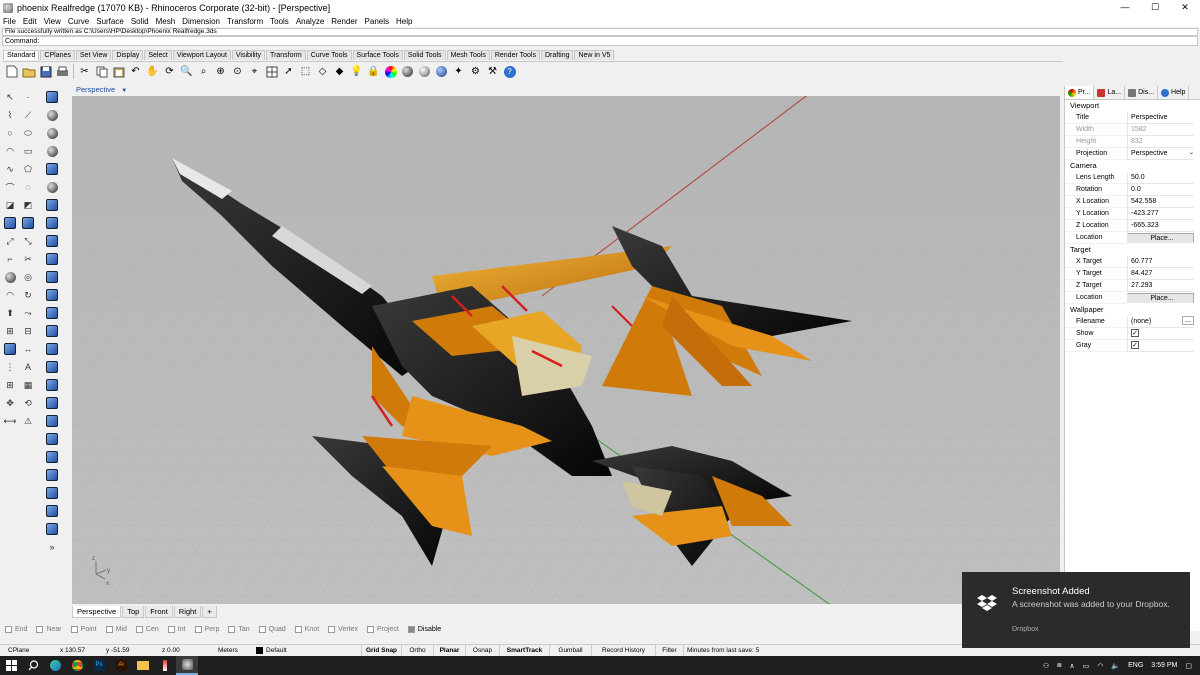  I want to click on polyline-icon: ⌇, so click(10, 115).